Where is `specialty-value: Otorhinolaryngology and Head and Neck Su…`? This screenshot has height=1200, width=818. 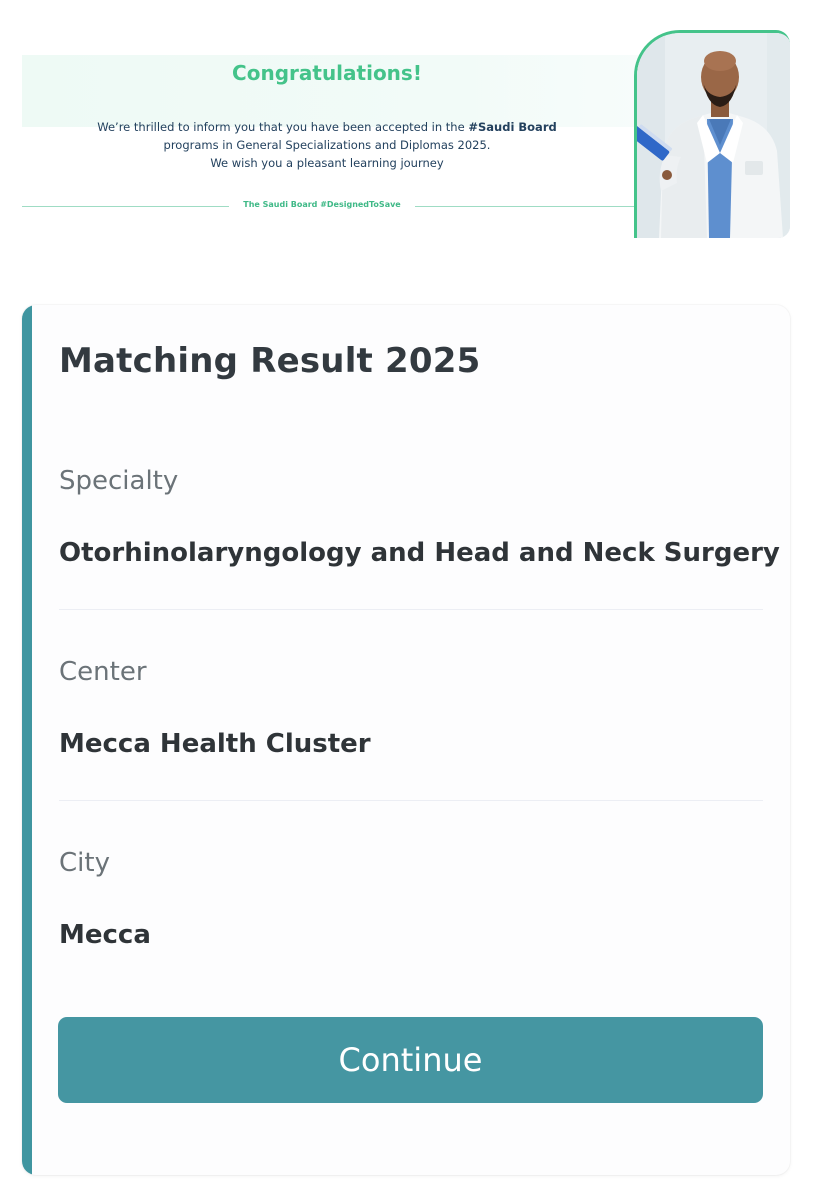
specialty-value: Otorhinolaryngology and Head and Neck Su… is located at coordinates (419, 553).